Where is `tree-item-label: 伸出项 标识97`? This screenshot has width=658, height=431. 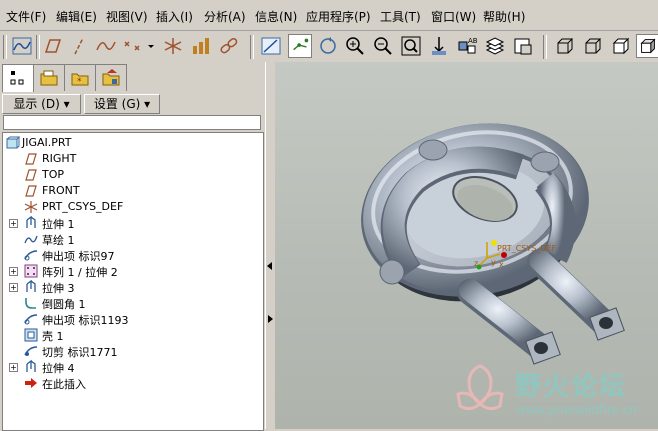
tree-item-label: 伸出项 标识97 is located at coordinates (78, 256).